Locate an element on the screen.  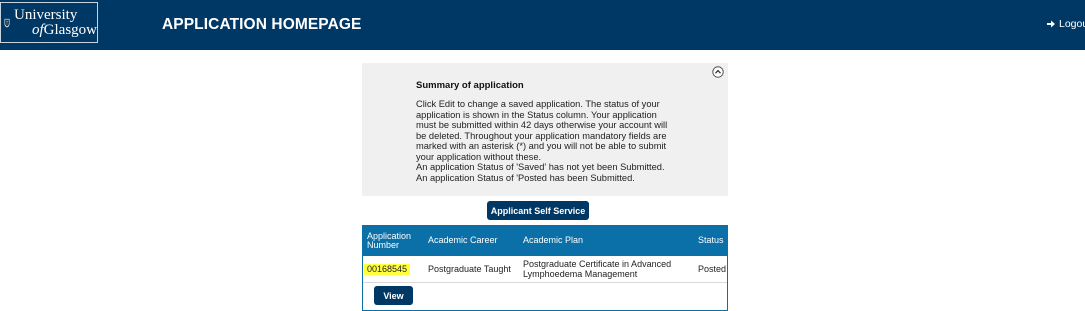
logo-wordmark: University ofGlasgow is located at coordinates (55, 22).